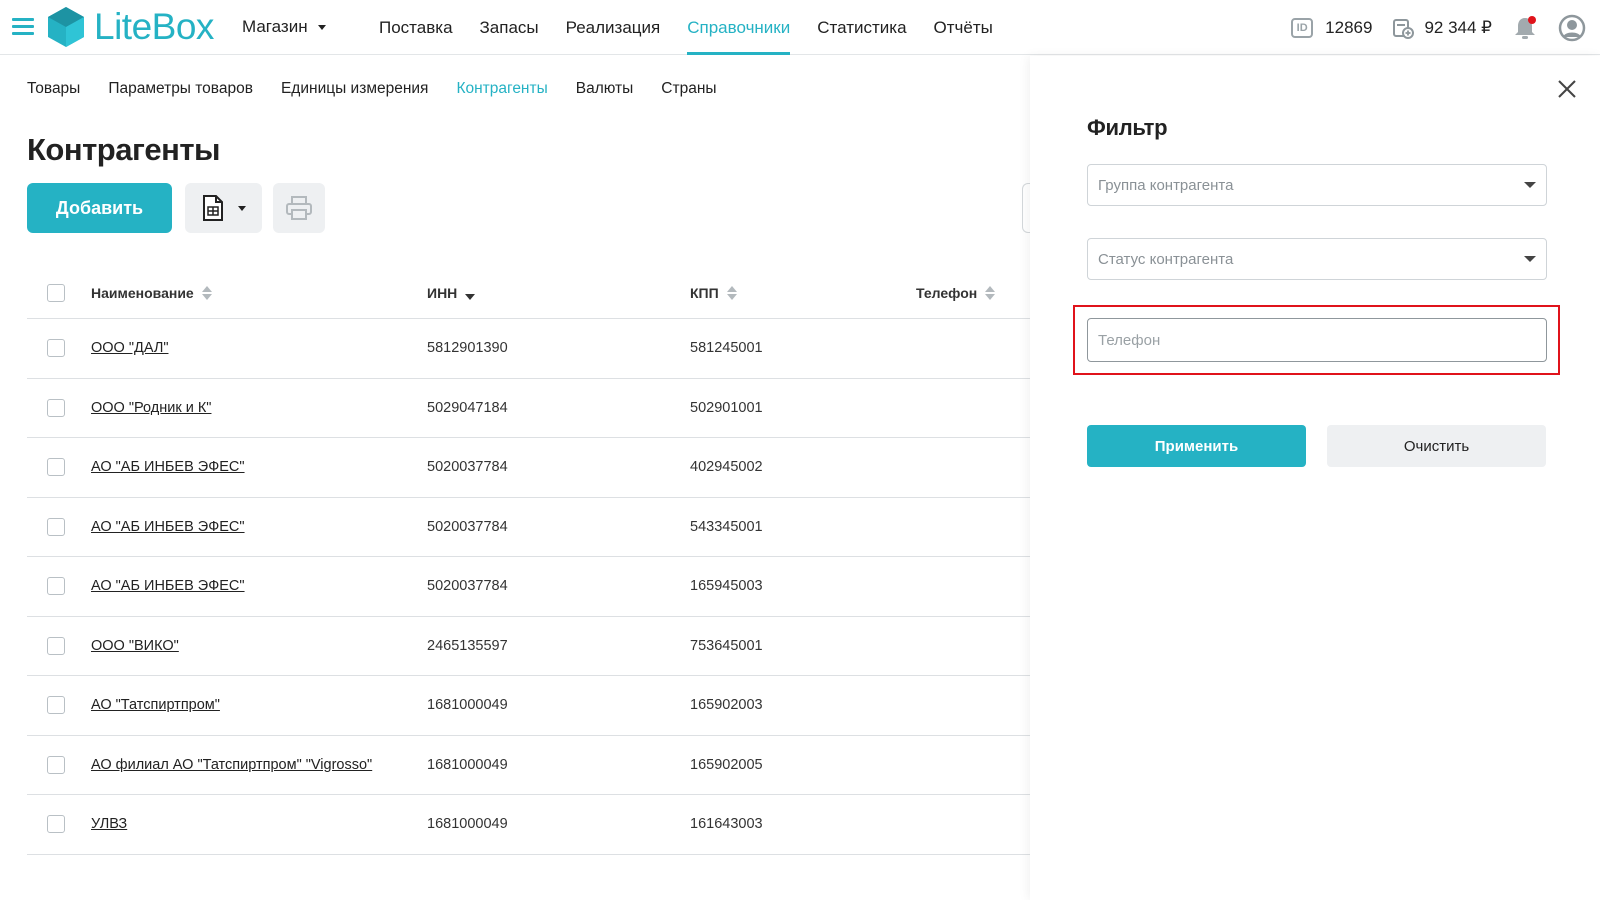  What do you see at coordinates (528, 408) in the screenshot?
I see `table-row: ООО "Родник и К" 5029047184 502901001` at bounding box center [528, 408].